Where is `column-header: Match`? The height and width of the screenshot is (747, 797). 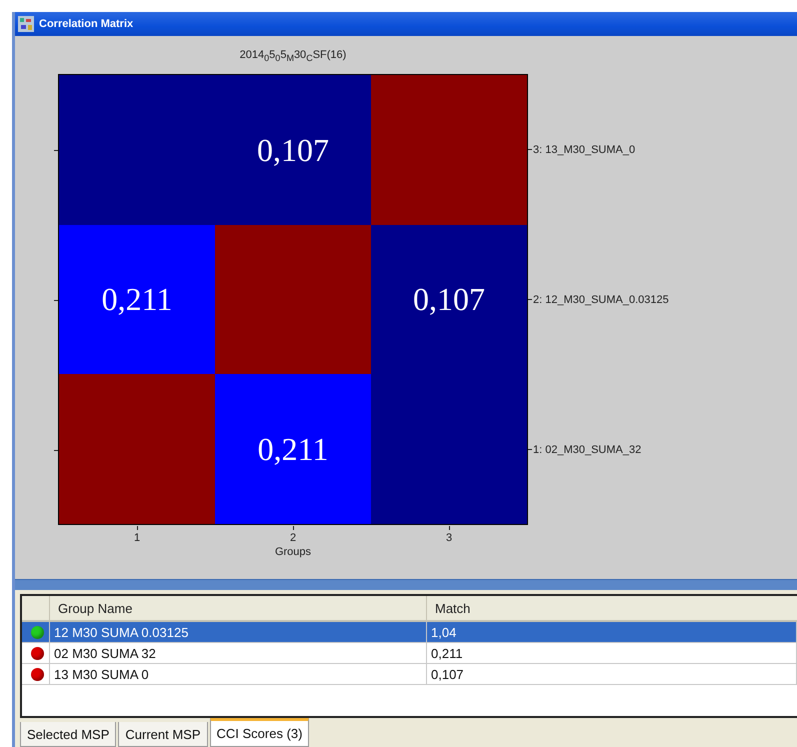
column-header: Match is located at coordinates (612, 608).